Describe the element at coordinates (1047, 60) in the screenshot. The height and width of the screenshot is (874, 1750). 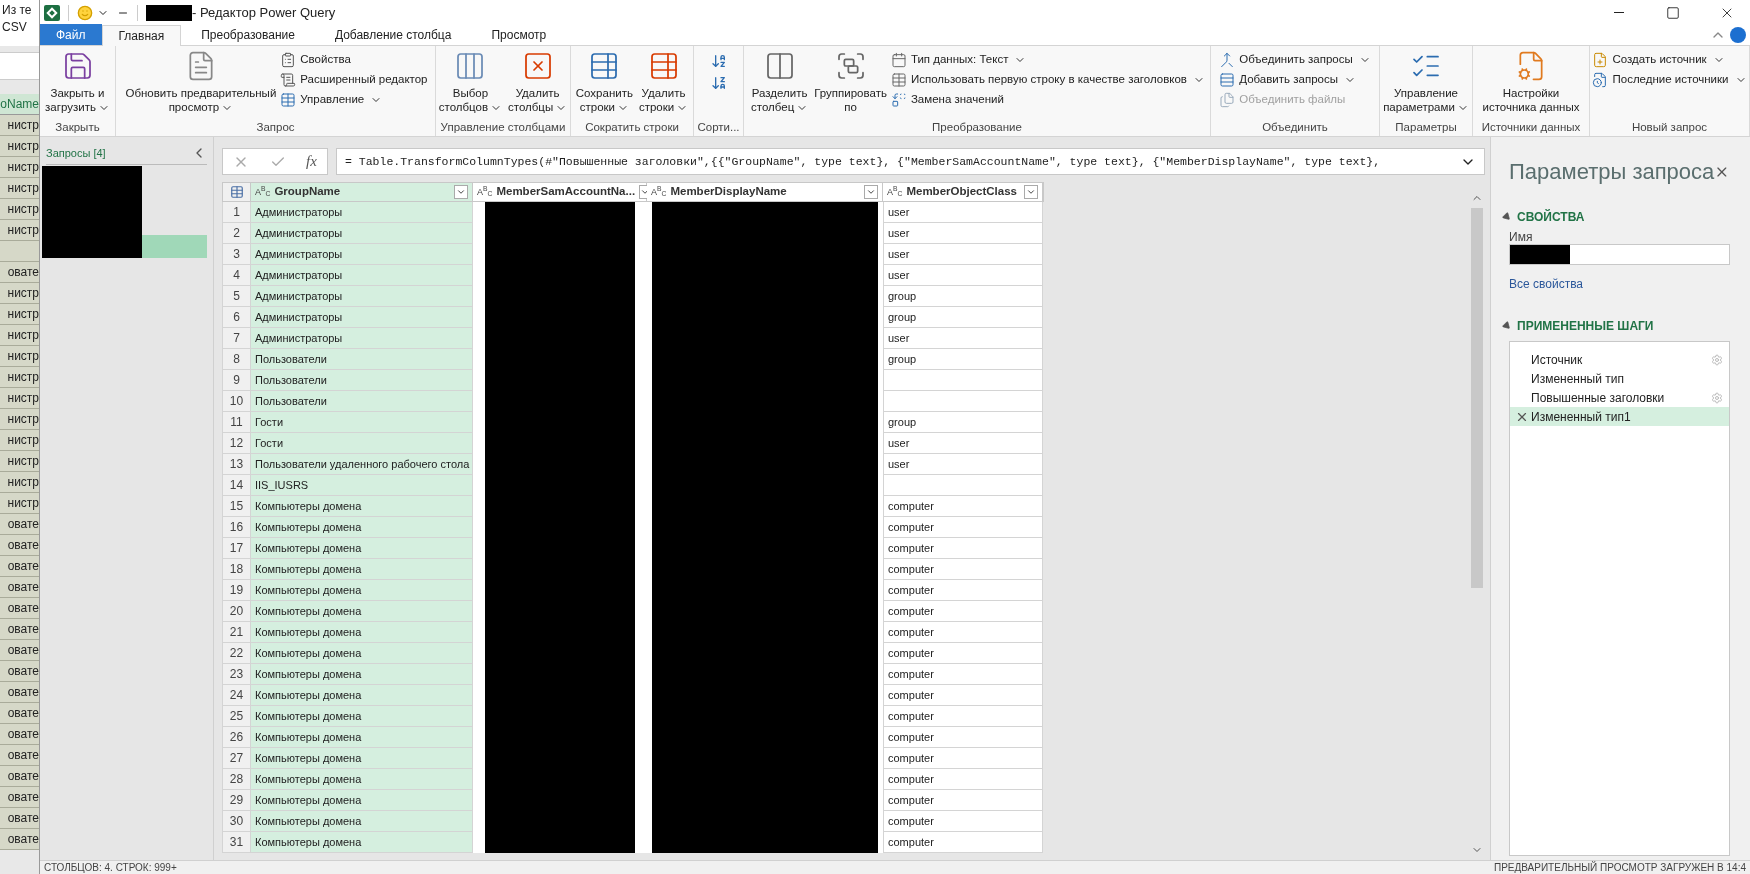
I see `ribbon-button: Тип данных: Текст` at that location.